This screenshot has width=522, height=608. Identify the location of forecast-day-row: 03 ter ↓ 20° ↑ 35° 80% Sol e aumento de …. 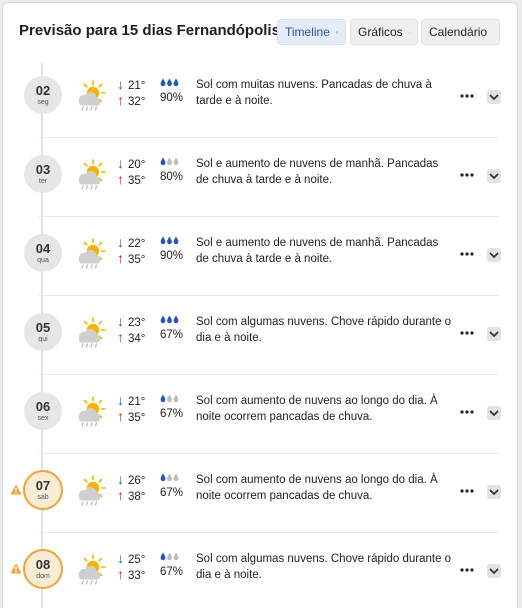
(261, 177).